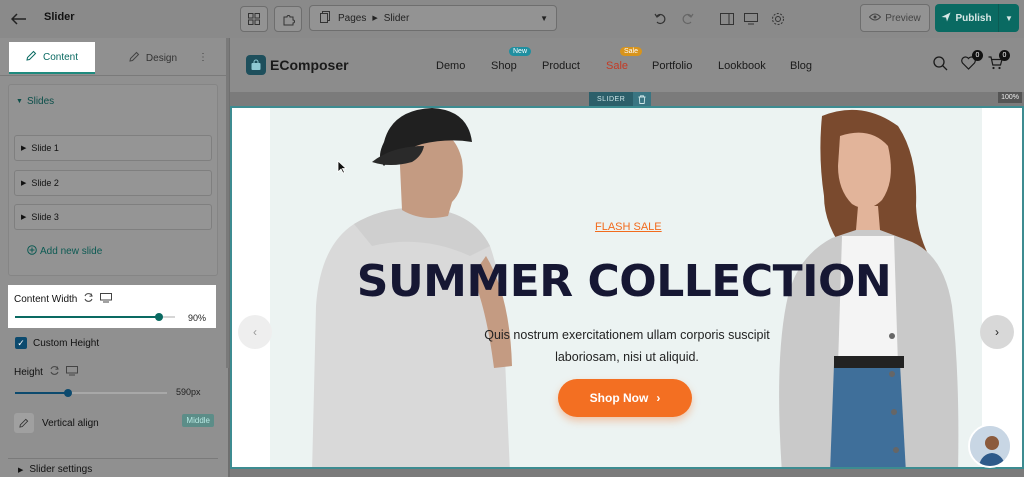 The height and width of the screenshot is (477, 1024). Describe the element at coordinates (254, 19) in the screenshot. I see `grid-icon` at that location.